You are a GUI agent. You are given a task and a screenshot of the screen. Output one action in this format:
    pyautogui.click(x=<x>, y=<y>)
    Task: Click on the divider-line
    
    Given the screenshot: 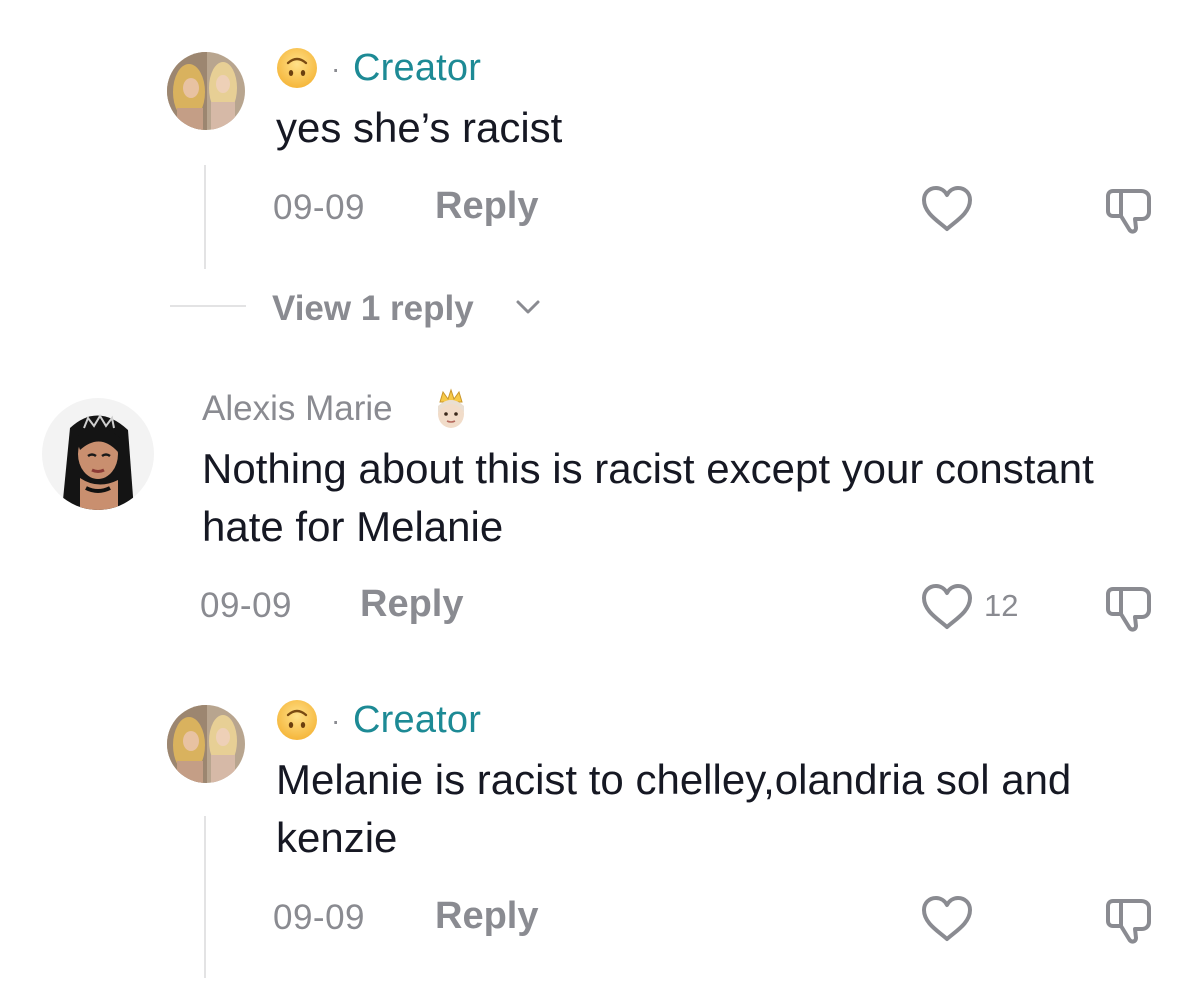 What is the action you would take?
    pyautogui.click(x=208, y=306)
    